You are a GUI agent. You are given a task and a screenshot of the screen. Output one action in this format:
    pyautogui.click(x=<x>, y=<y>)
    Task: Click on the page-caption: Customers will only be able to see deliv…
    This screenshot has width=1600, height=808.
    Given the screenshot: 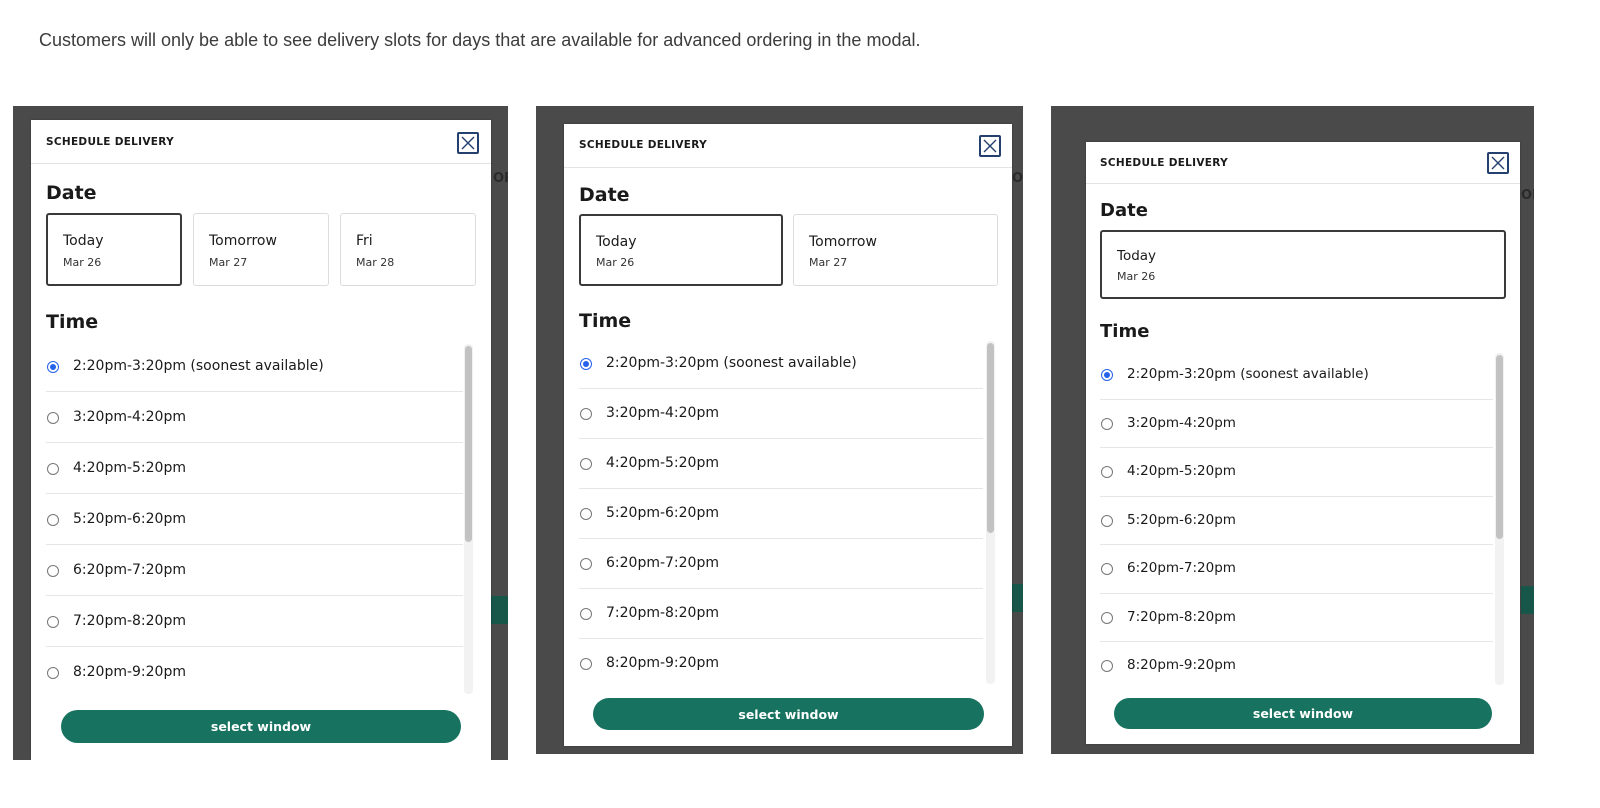 What is the action you would take?
    pyautogui.click(x=480, y=40)
    